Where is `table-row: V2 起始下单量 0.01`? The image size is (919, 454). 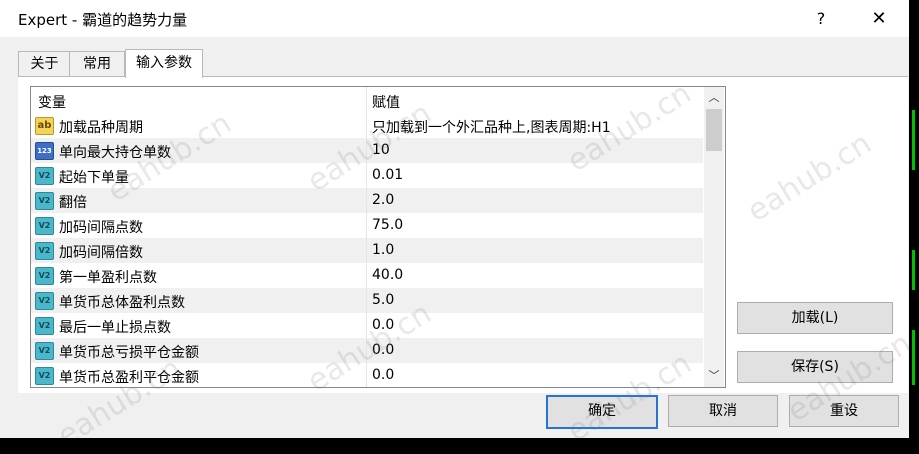 table-row: V2 起始下单量 0.01 is located at coordinates (367, 175).